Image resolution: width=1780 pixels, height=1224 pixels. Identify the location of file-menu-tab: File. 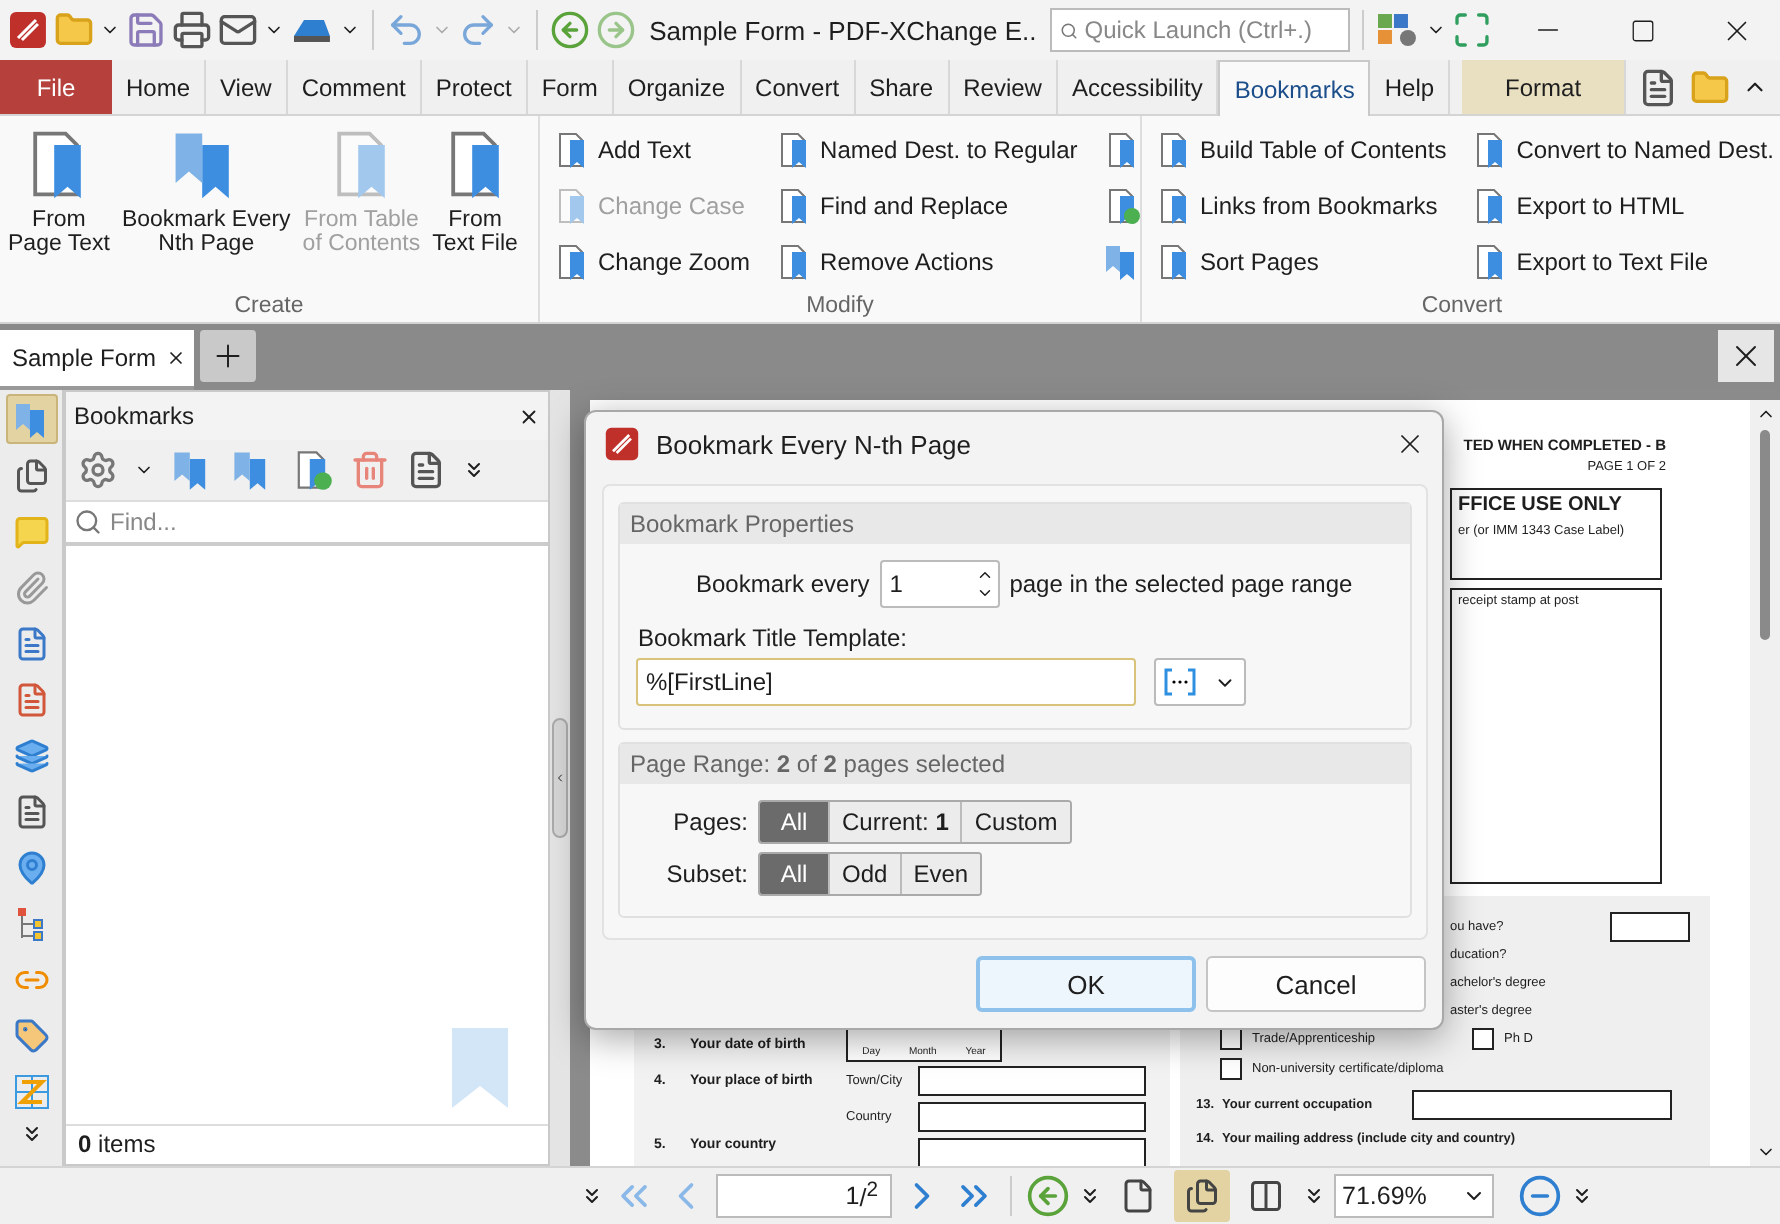
(56, 87).